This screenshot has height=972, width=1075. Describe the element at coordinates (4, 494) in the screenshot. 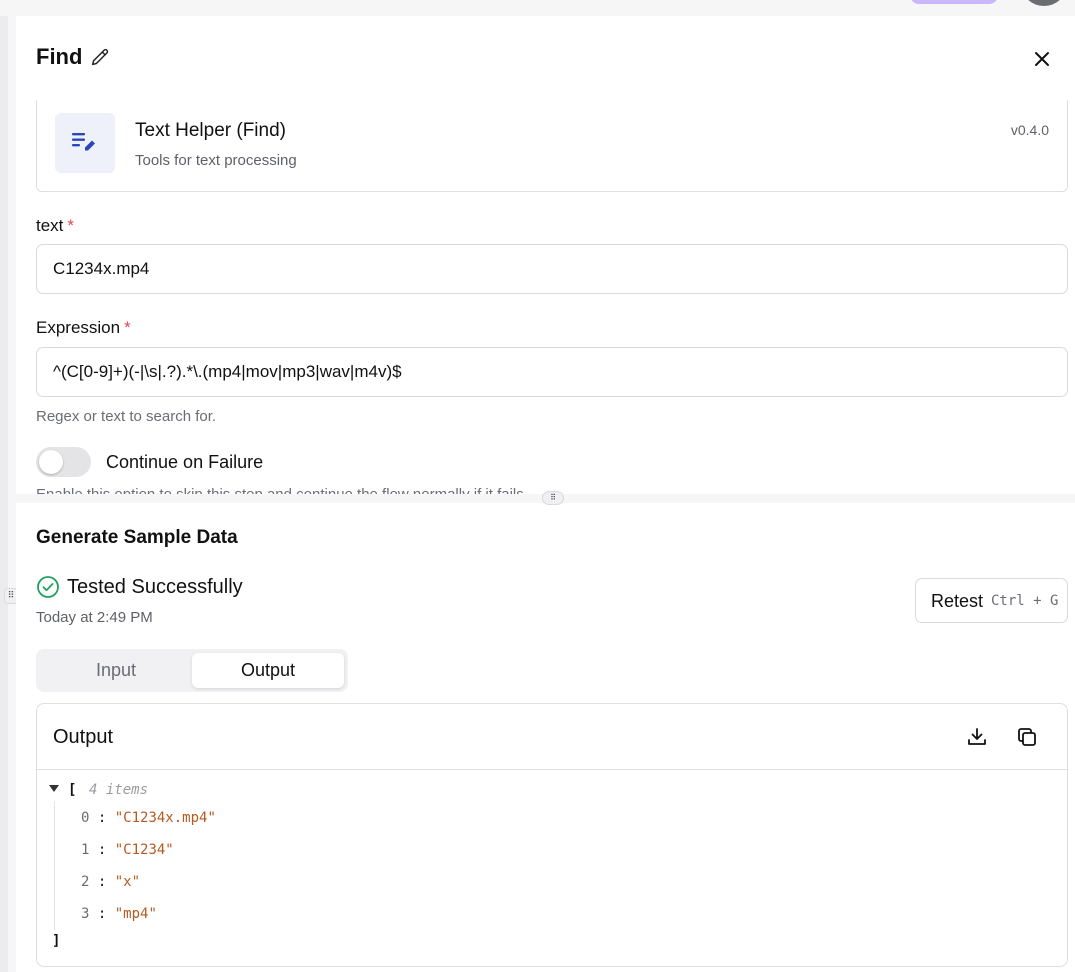

I see `left-resize-rail` at that location.